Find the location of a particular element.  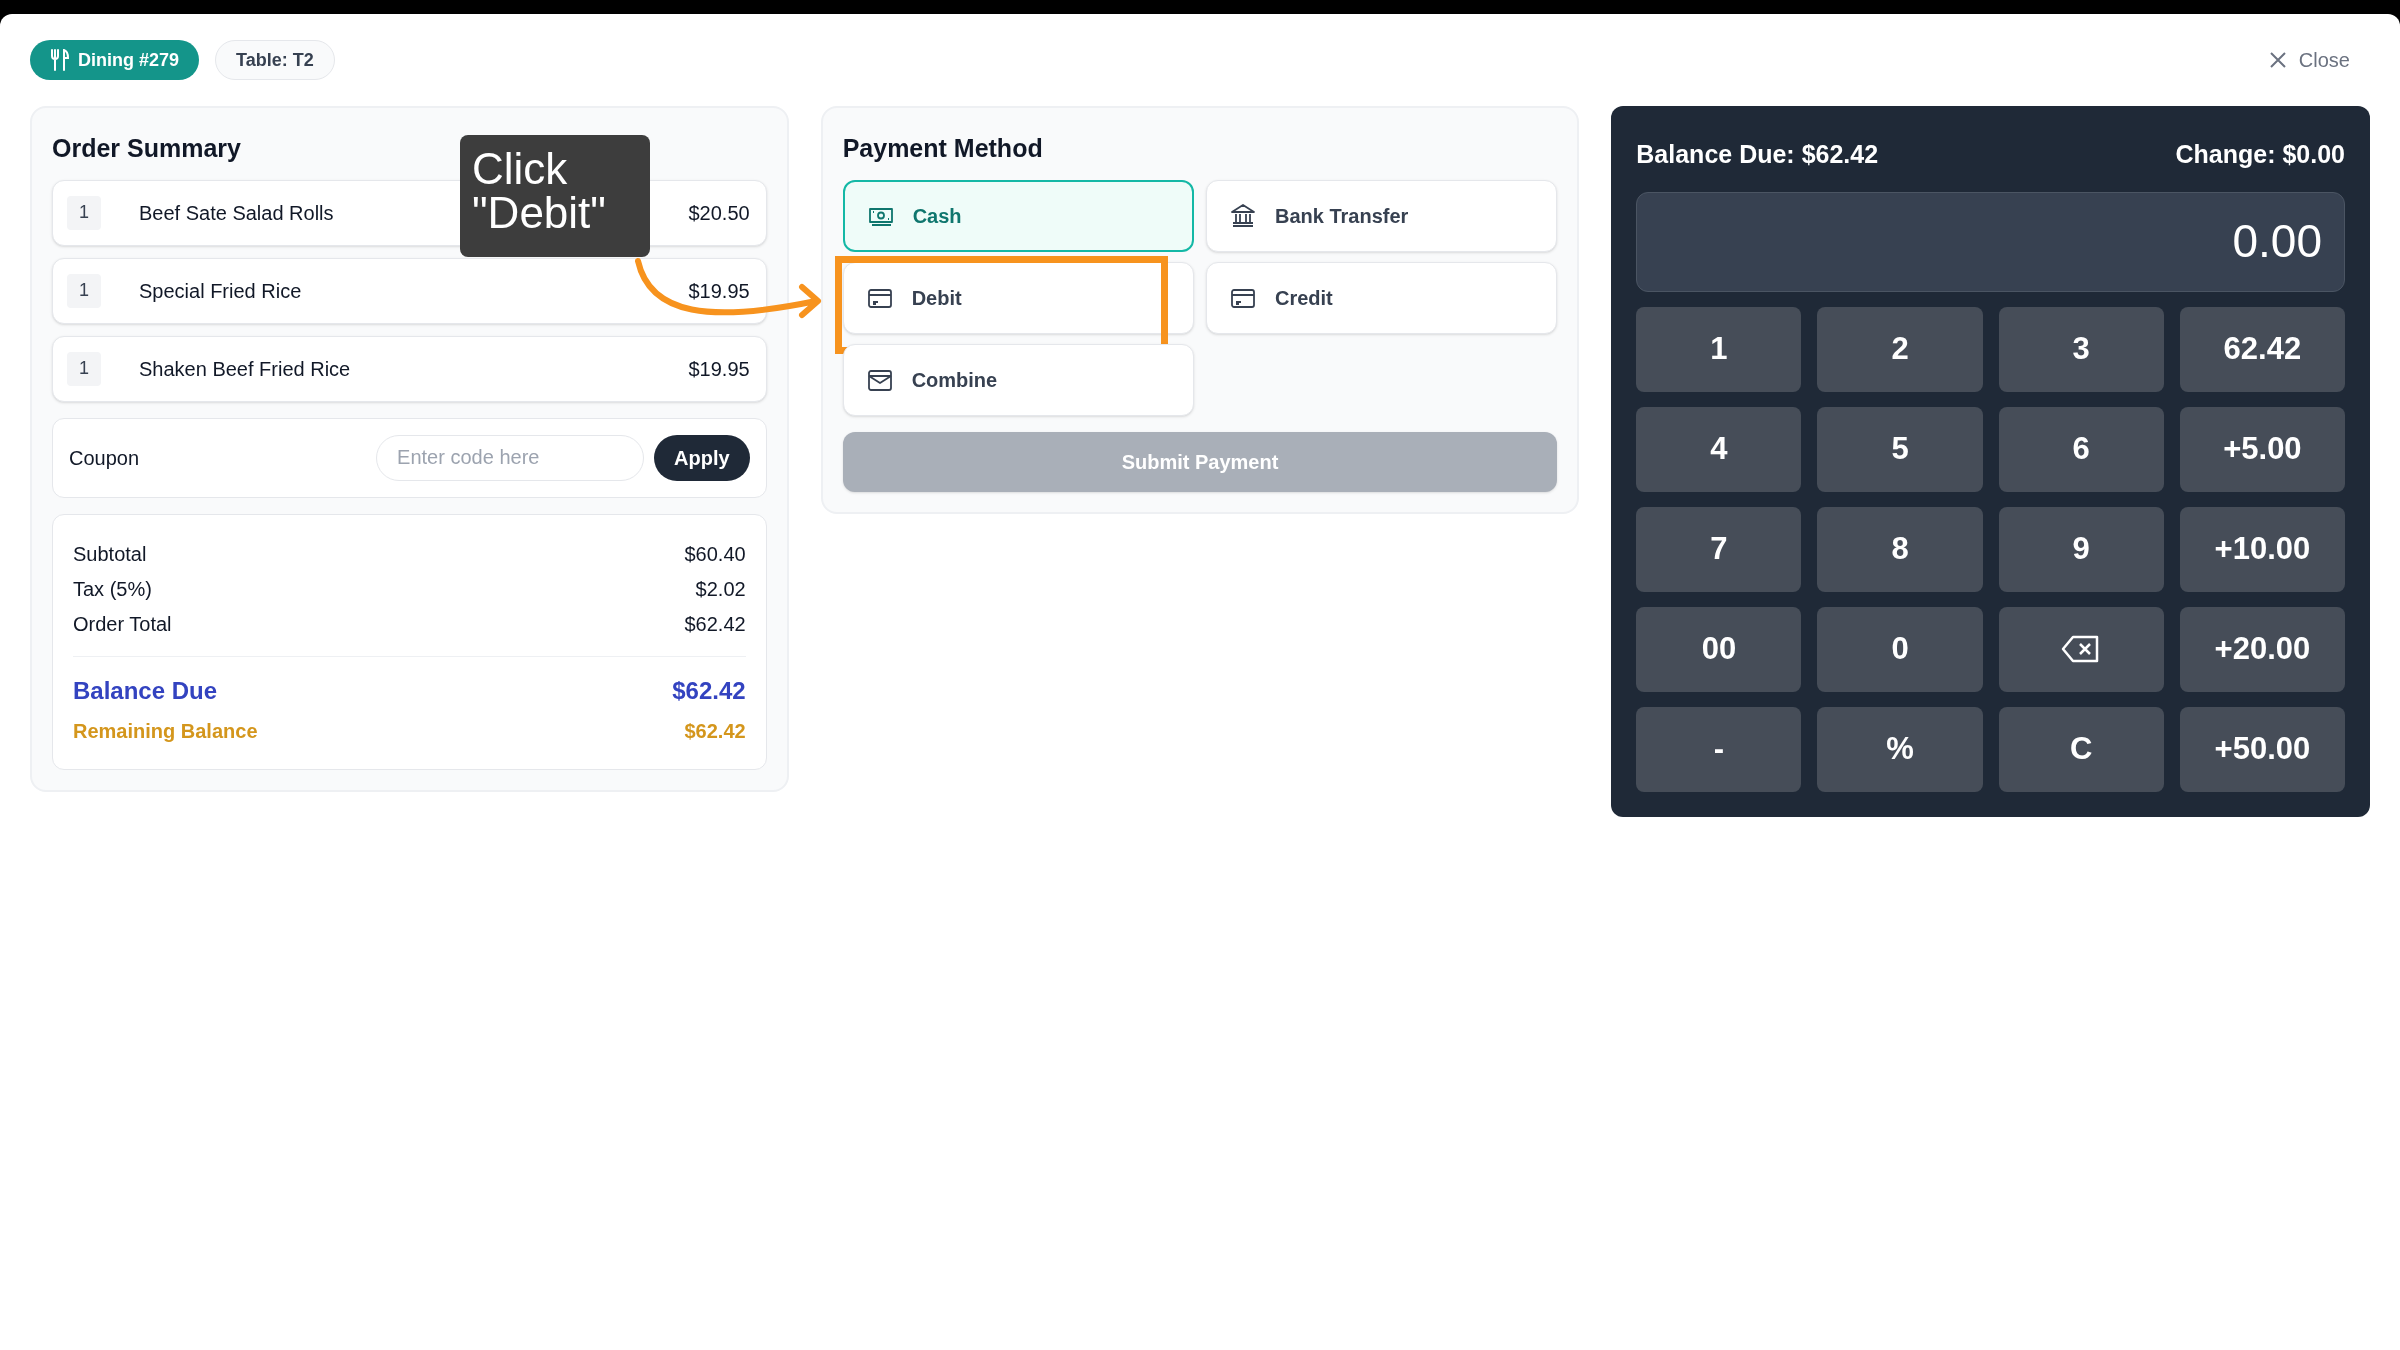

keypad-key: 9 is located at coordinates (2081, 549).